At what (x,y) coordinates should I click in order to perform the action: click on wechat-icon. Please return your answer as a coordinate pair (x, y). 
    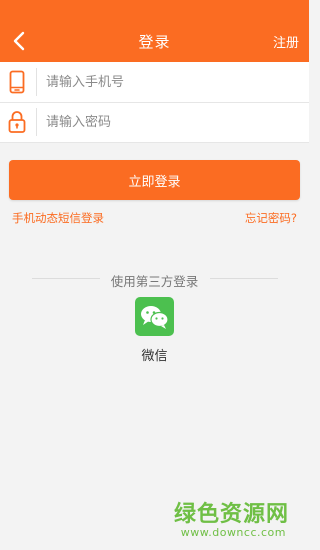
    Looking at the image, I should click on (154, 317).